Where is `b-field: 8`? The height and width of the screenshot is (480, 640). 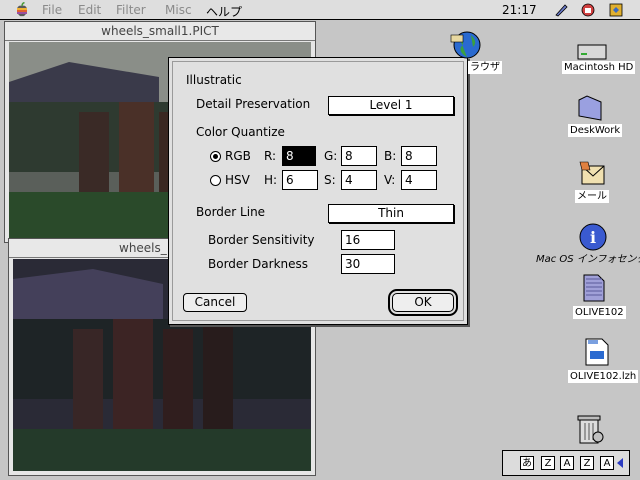 b-field: 8 is located at coordinates (419, 156).